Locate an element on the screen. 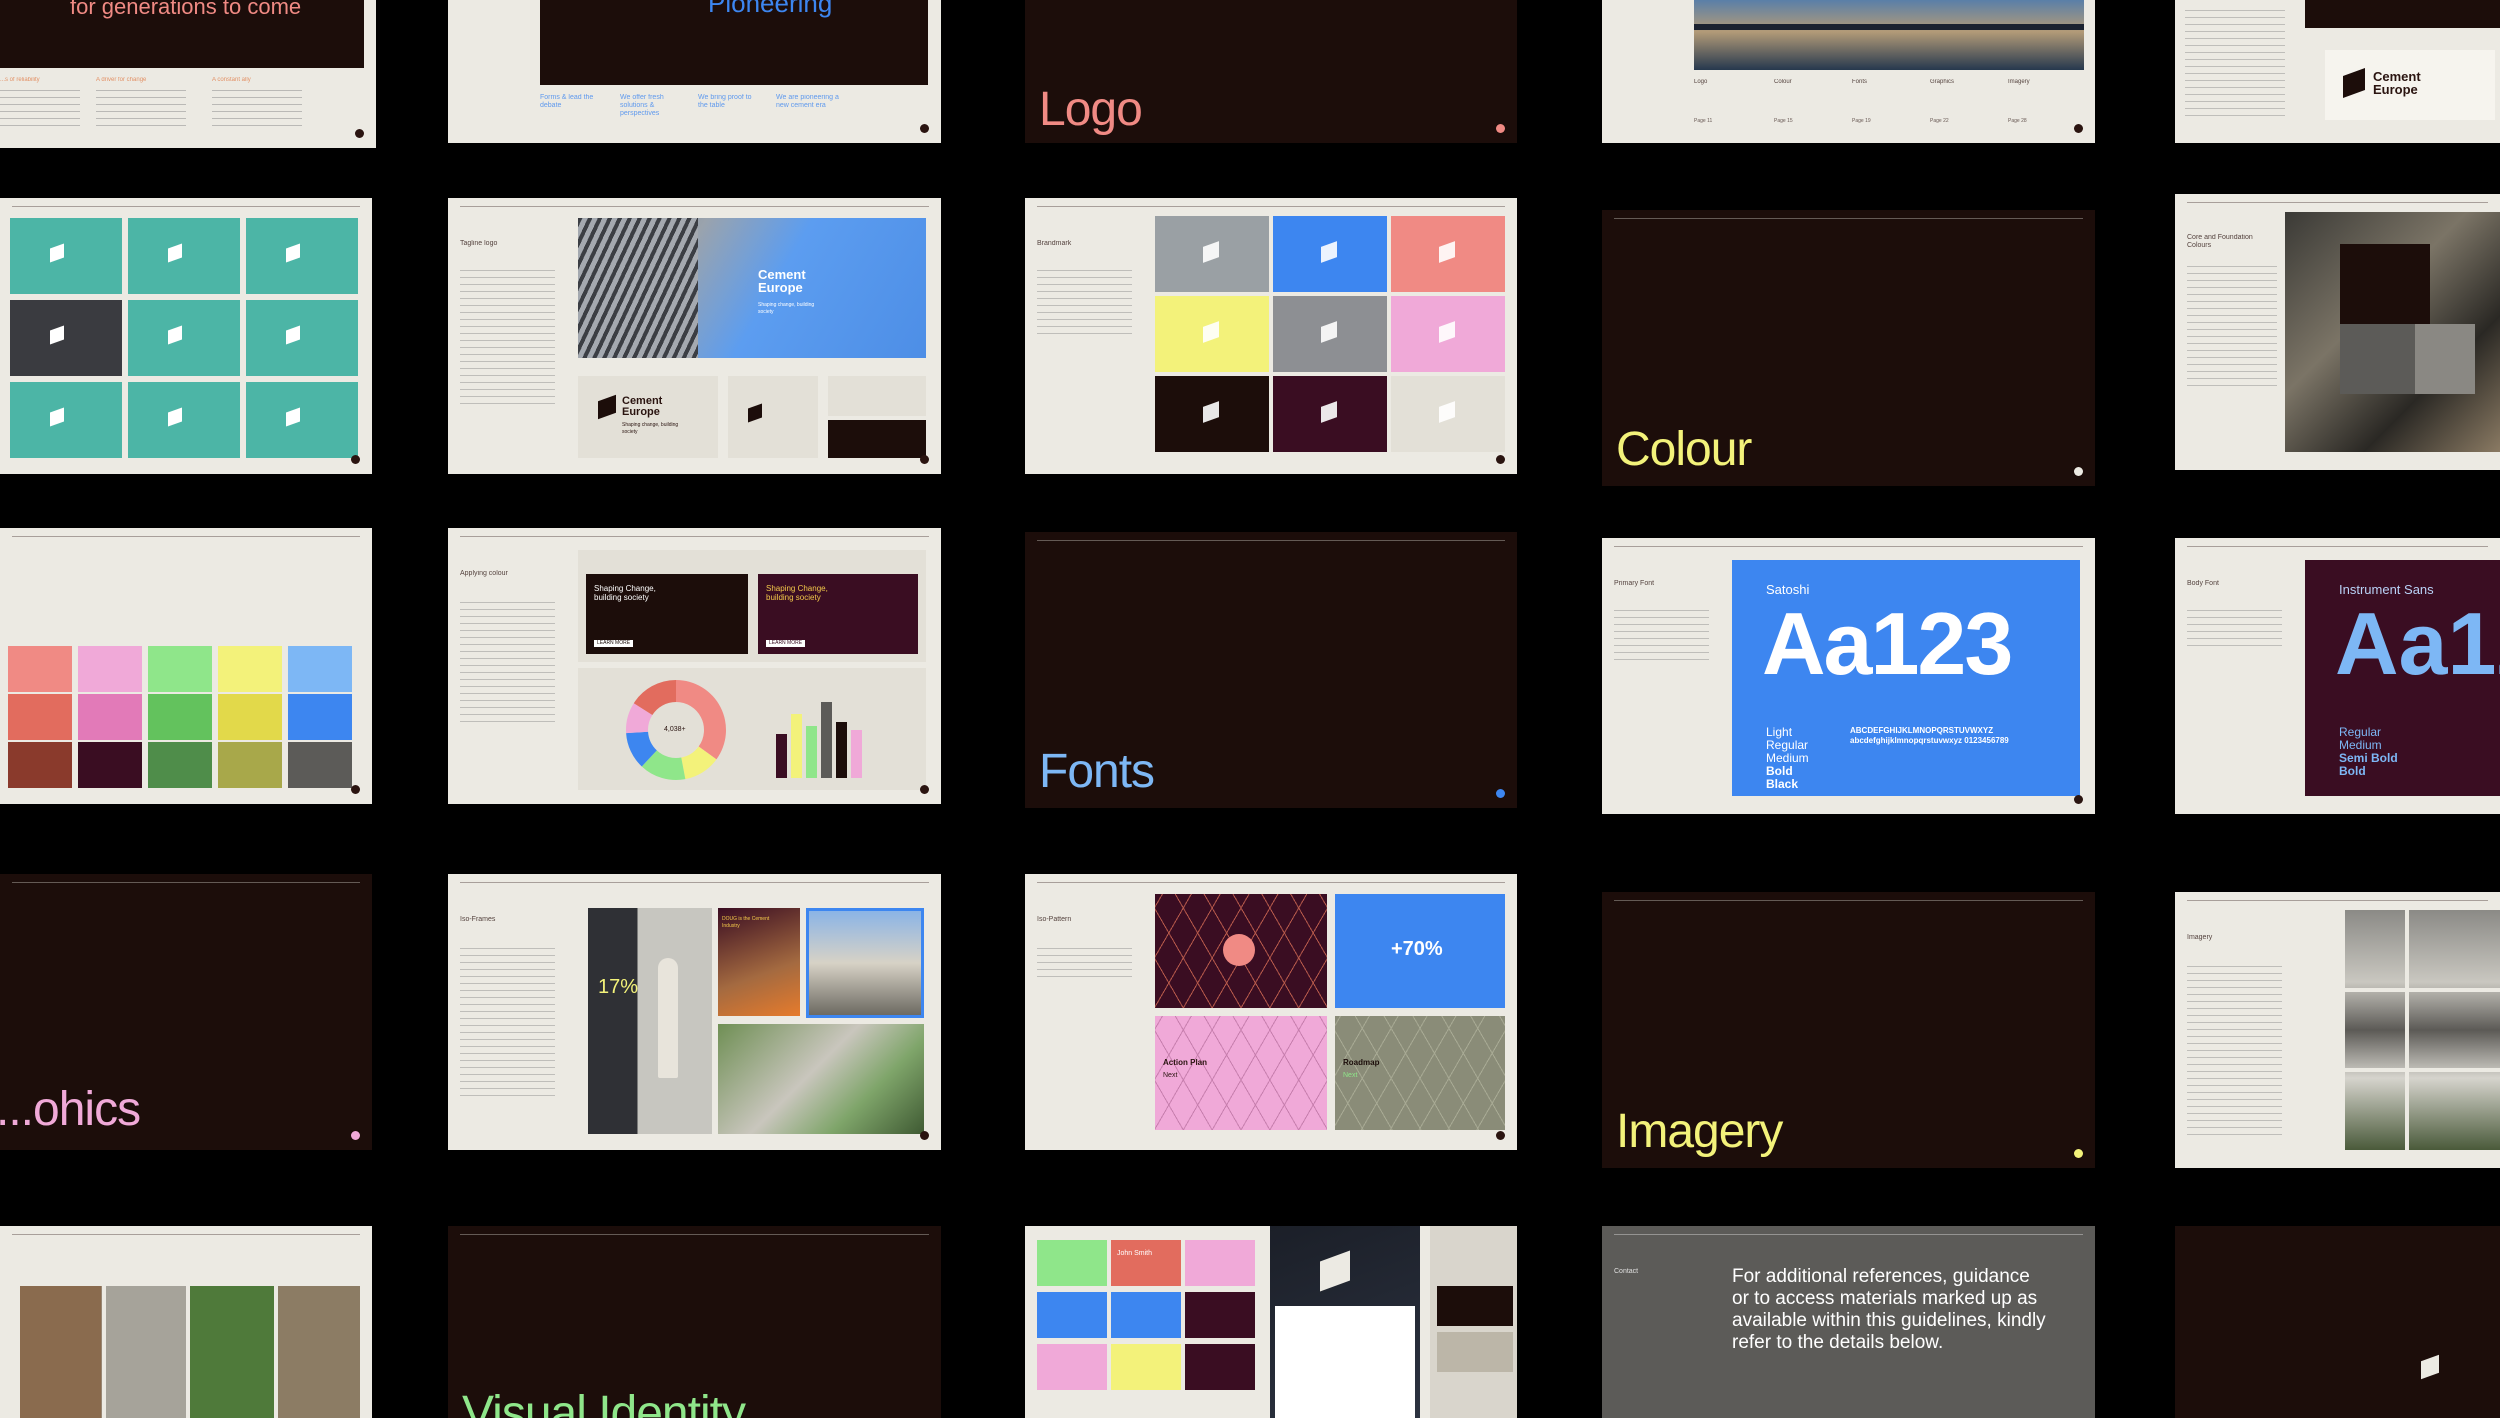  card-text: Shaping Change, building society is located at coordinates (625, 593).